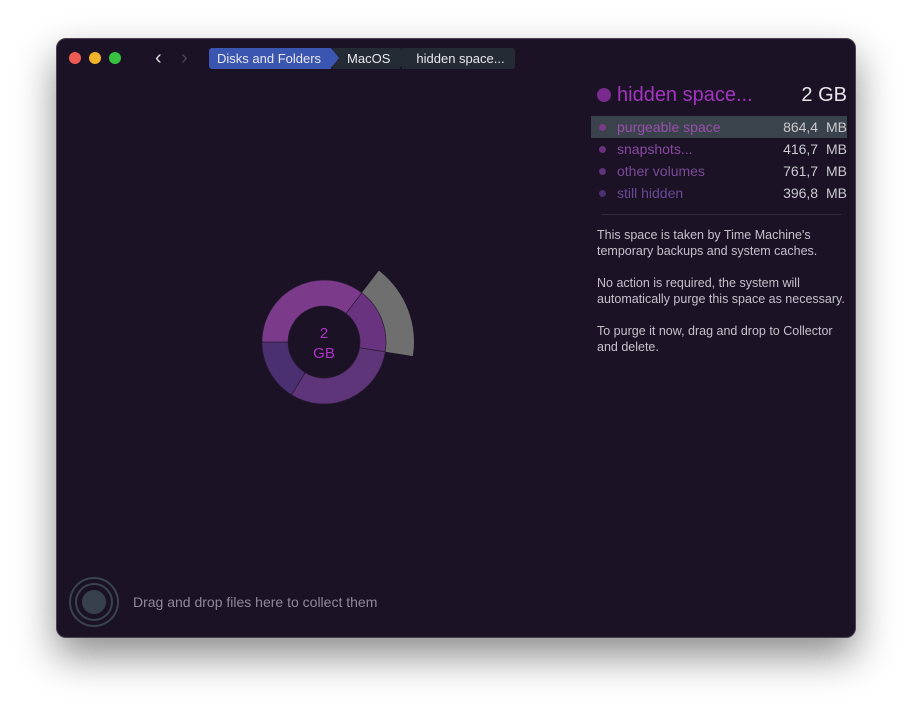 The image size is (912, 712). Describe the element at coordinates (815, 127) in the screenshot. I see `item-size: 864,4 MB` at that location.